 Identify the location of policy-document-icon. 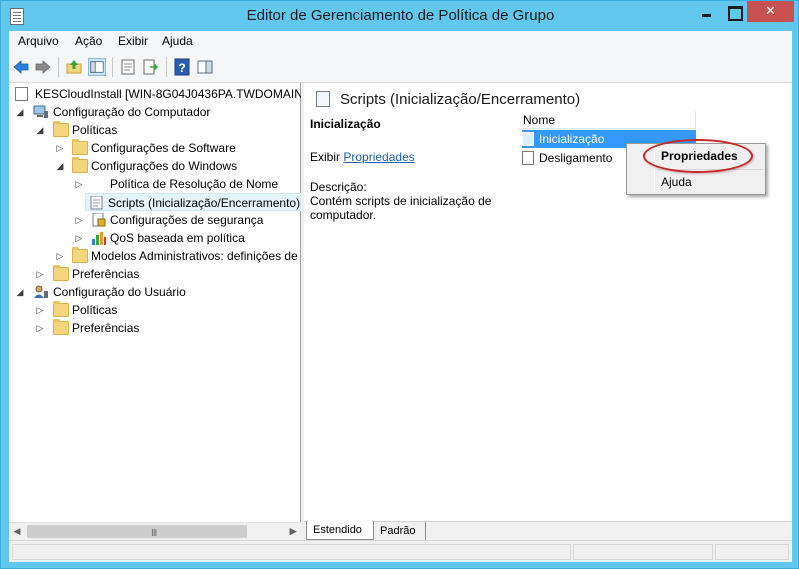
(21, 94).